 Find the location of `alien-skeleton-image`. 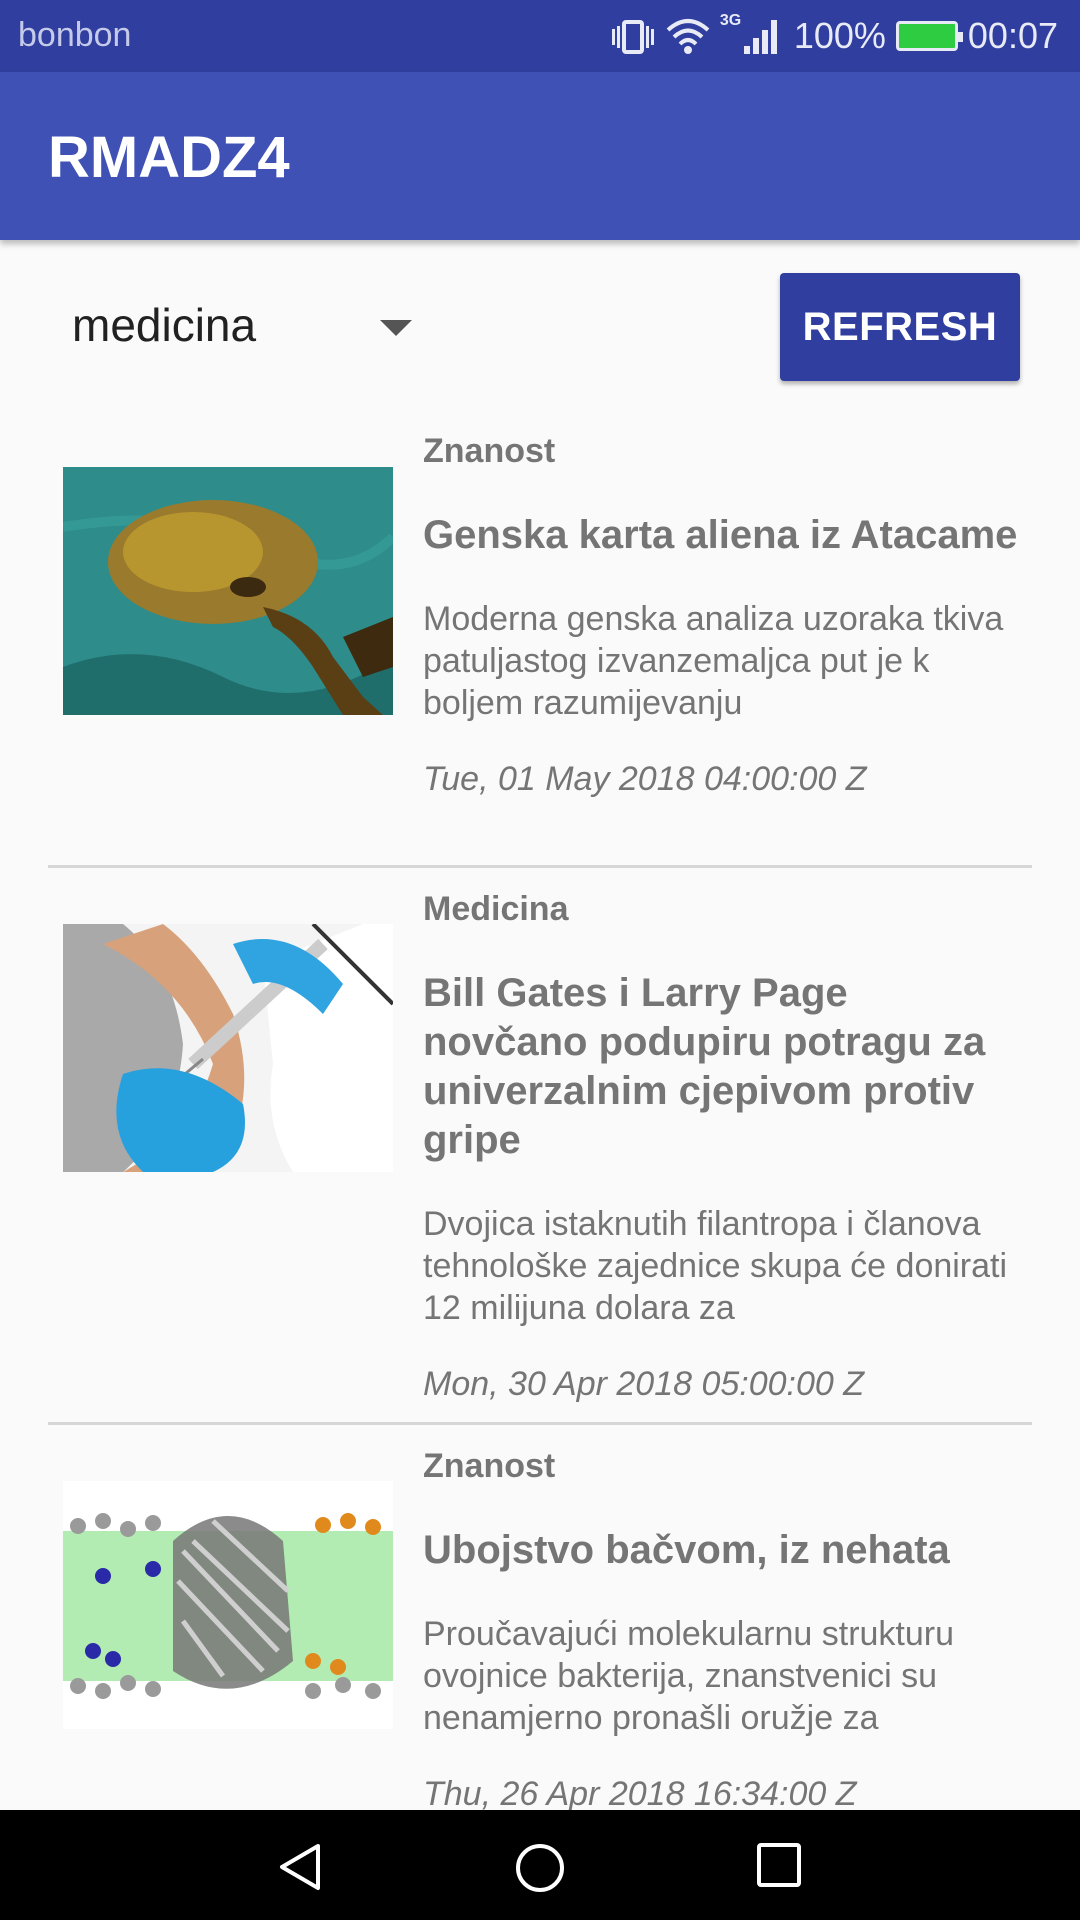

alien-skeleton-image is located at coordinates (228, 591).